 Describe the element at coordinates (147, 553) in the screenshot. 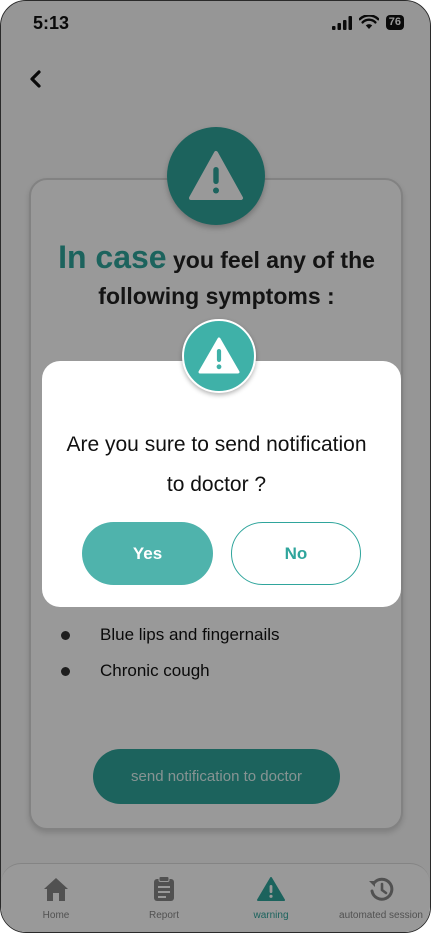

I see `yes-button: Yes` at that location.